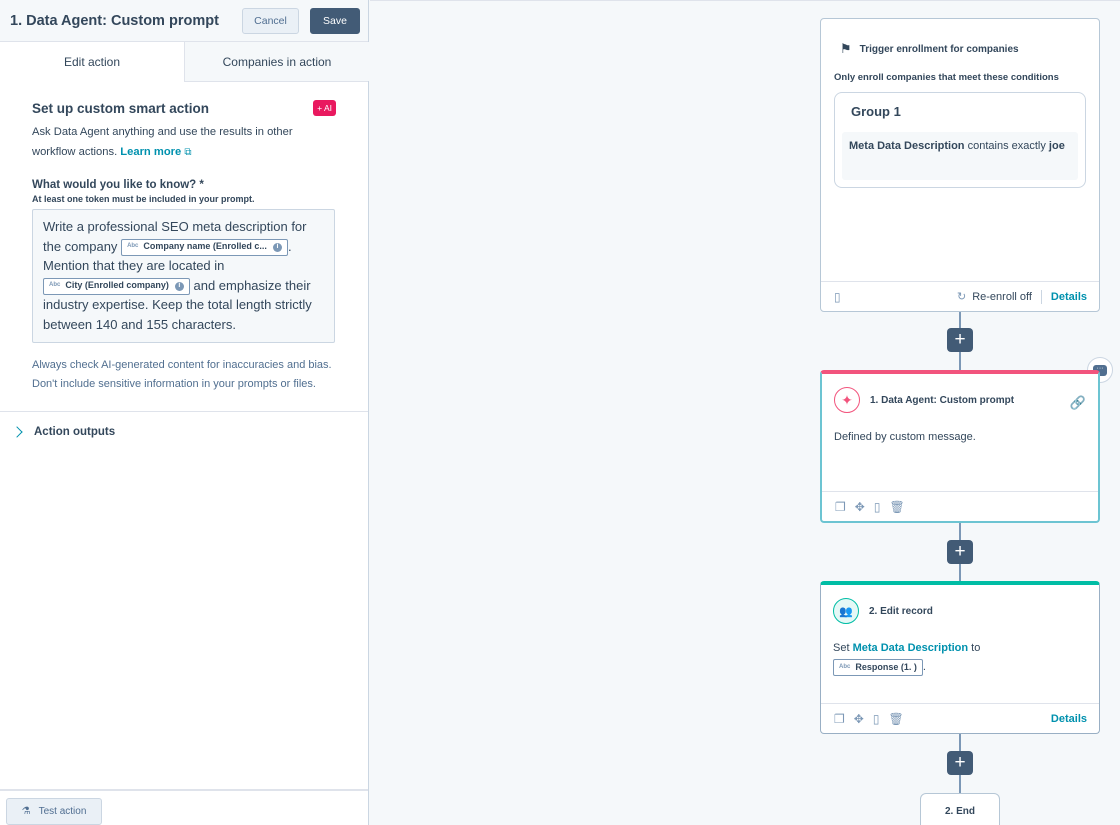 The width and height of the screenshot is (1120, 825). I want to click on action-header: 👥 2. Edit record, so click(883, 611).